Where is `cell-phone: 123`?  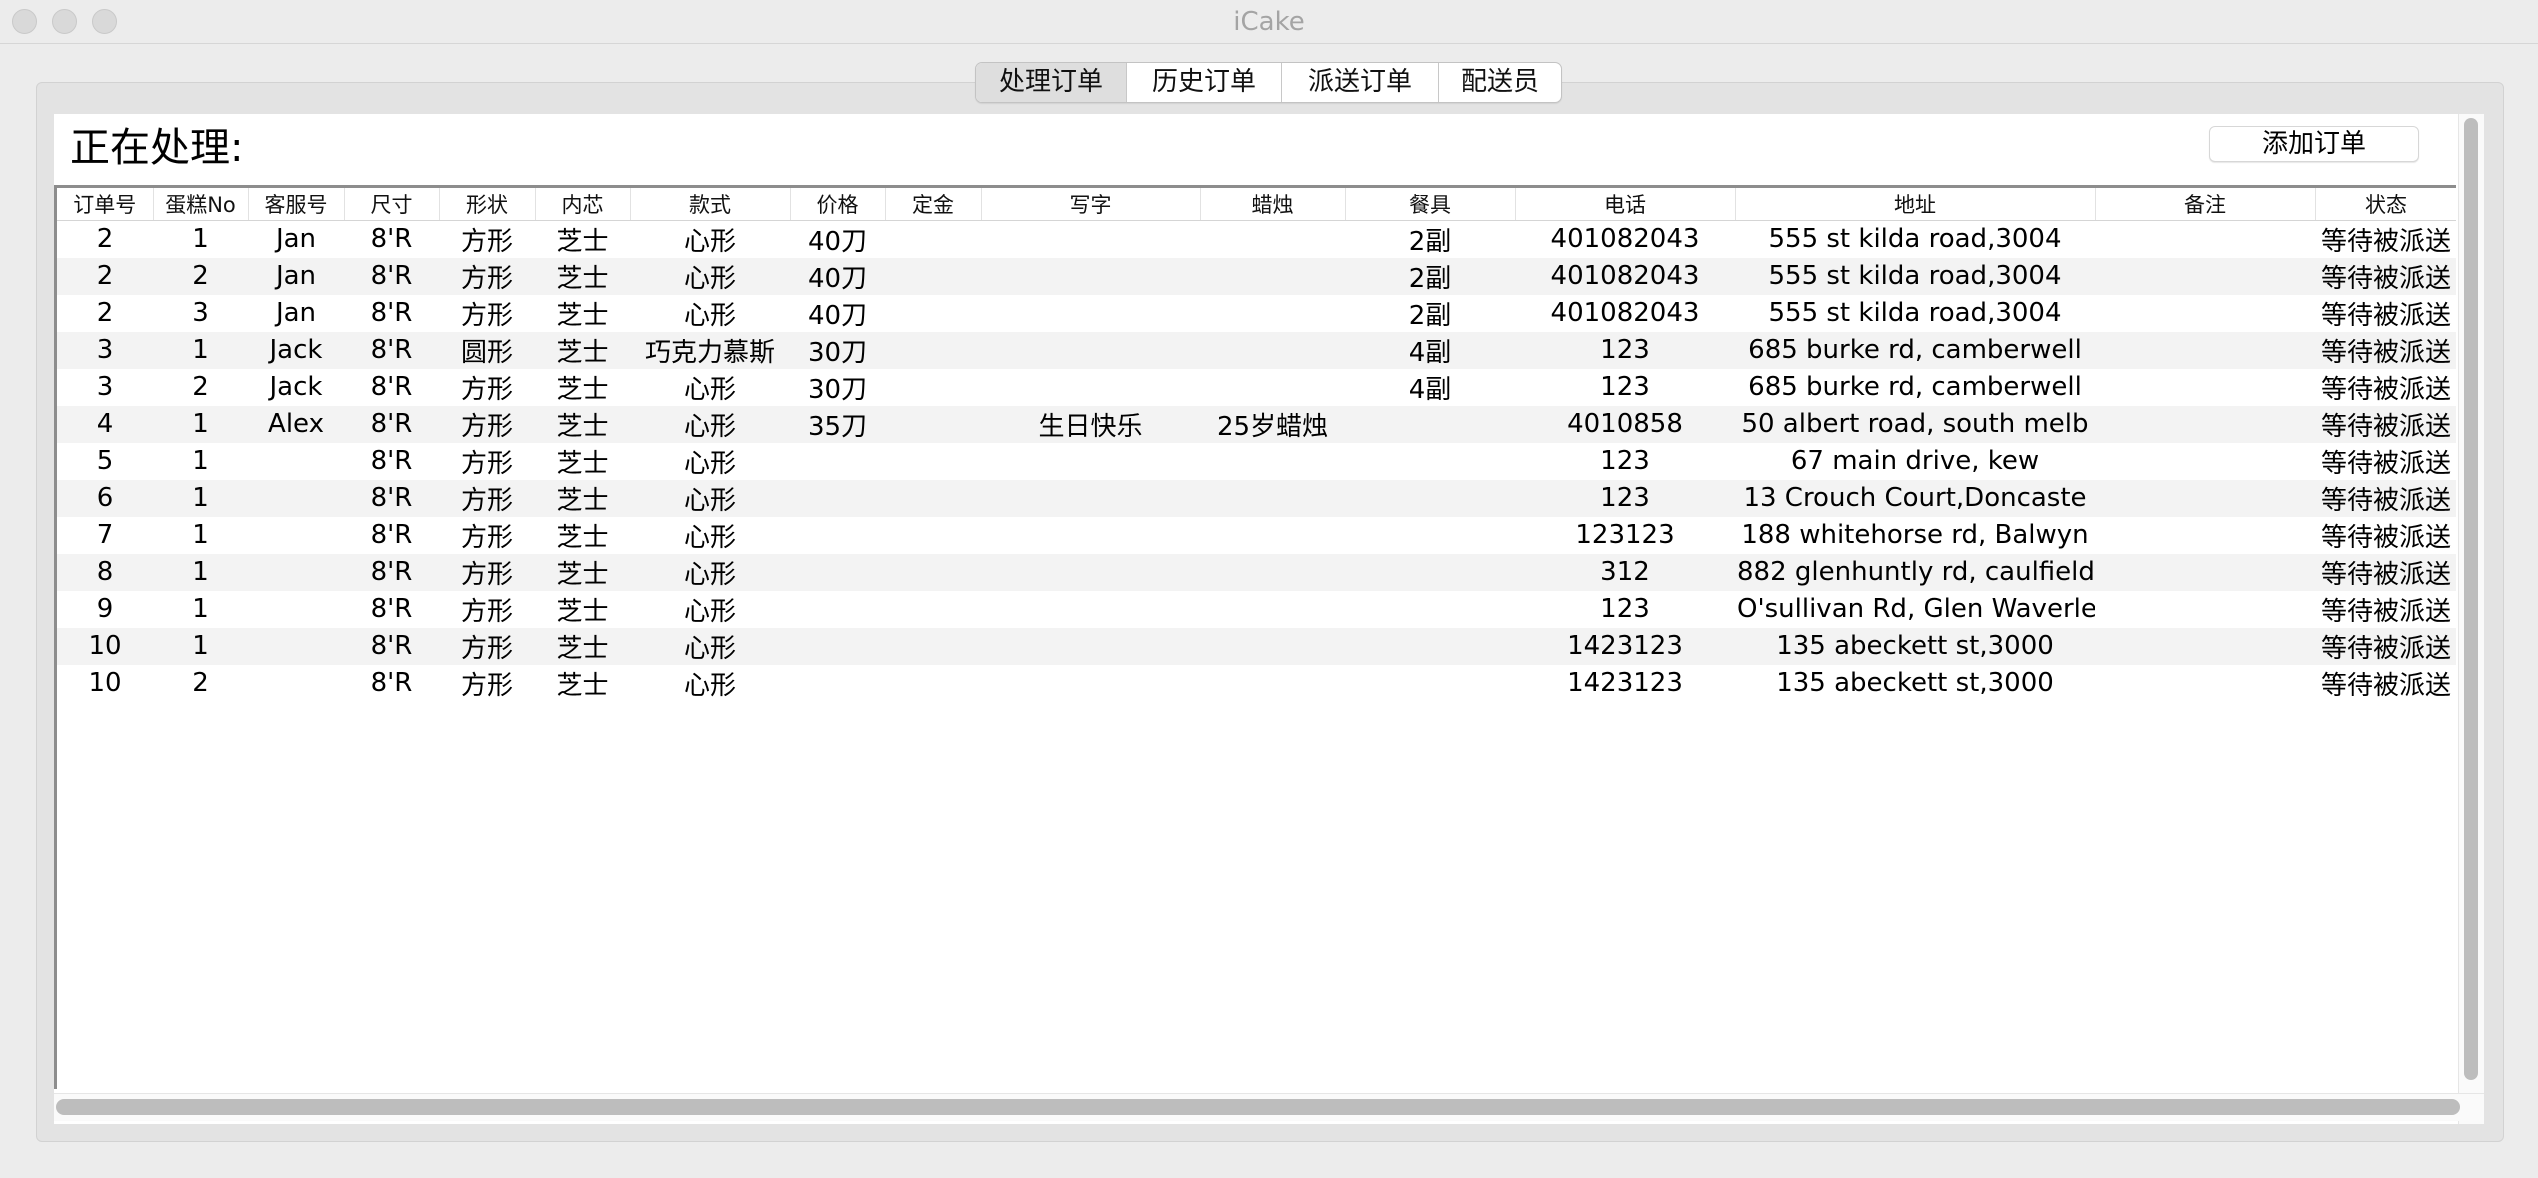 cell-phone: 123 is located at coordinates (1625, 609).